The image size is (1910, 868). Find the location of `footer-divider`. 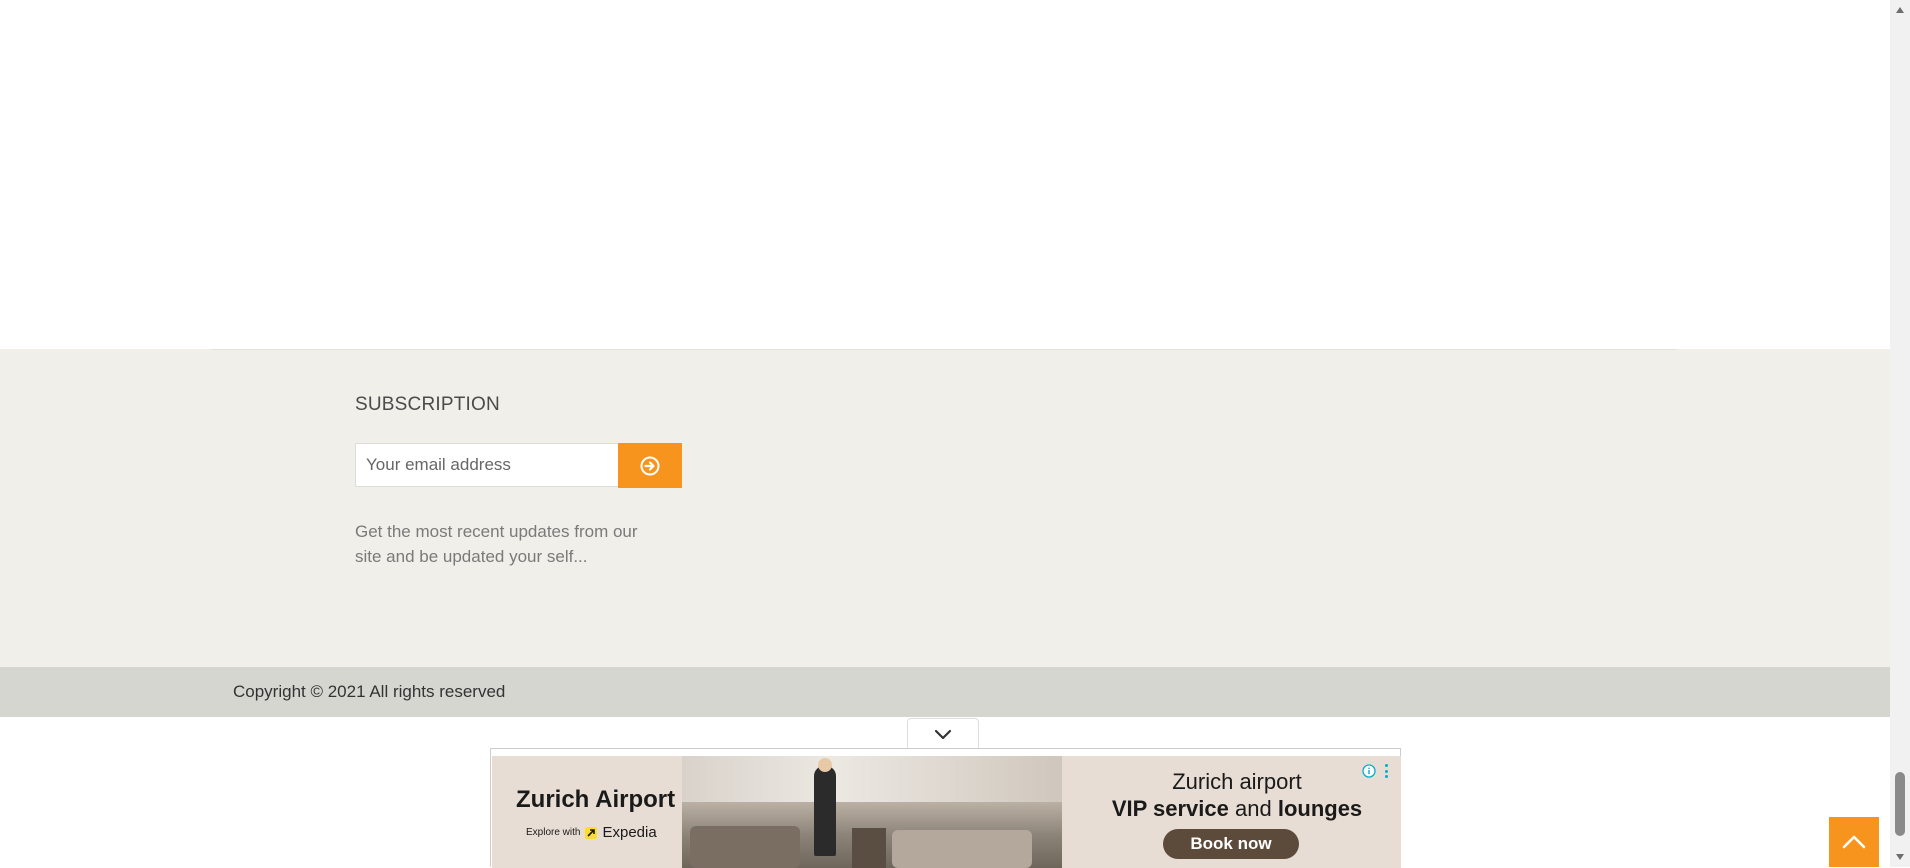

footer-divider is located at coordinates (944, 349).